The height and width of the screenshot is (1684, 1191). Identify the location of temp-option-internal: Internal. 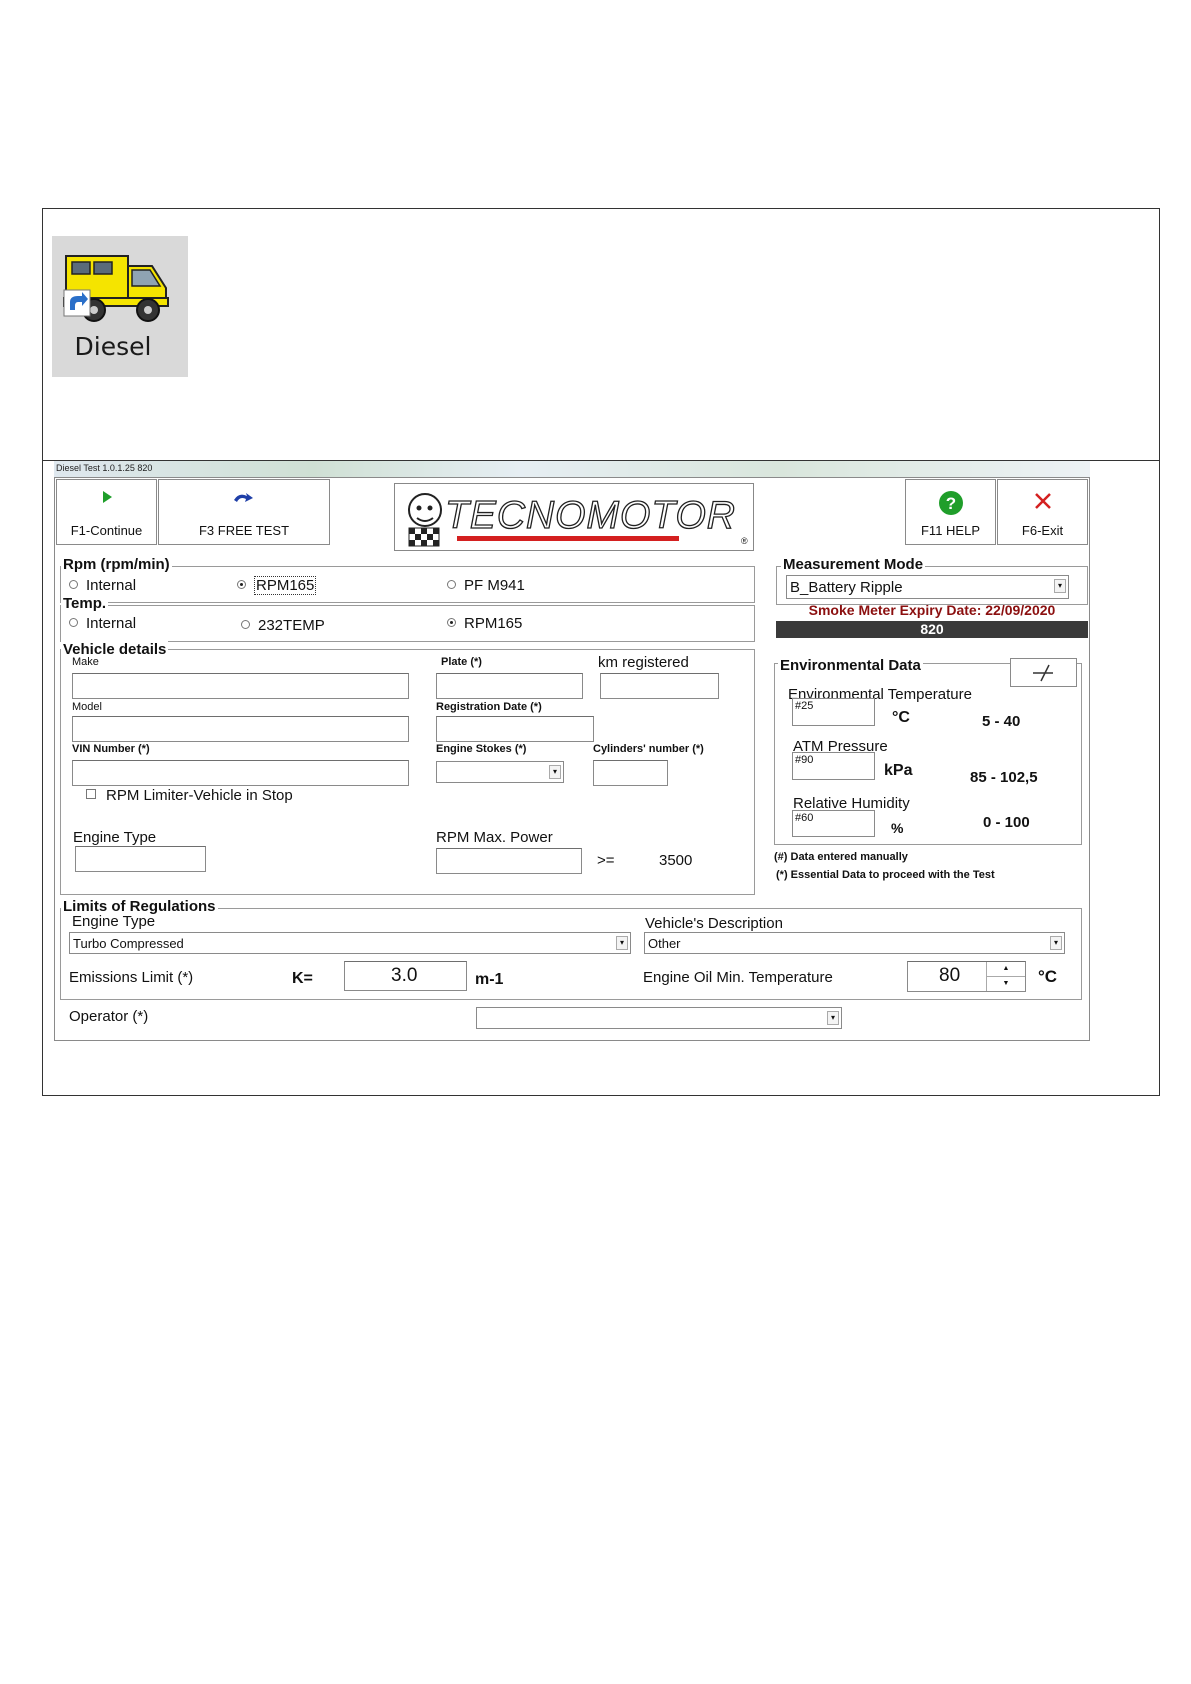
(102, 623).